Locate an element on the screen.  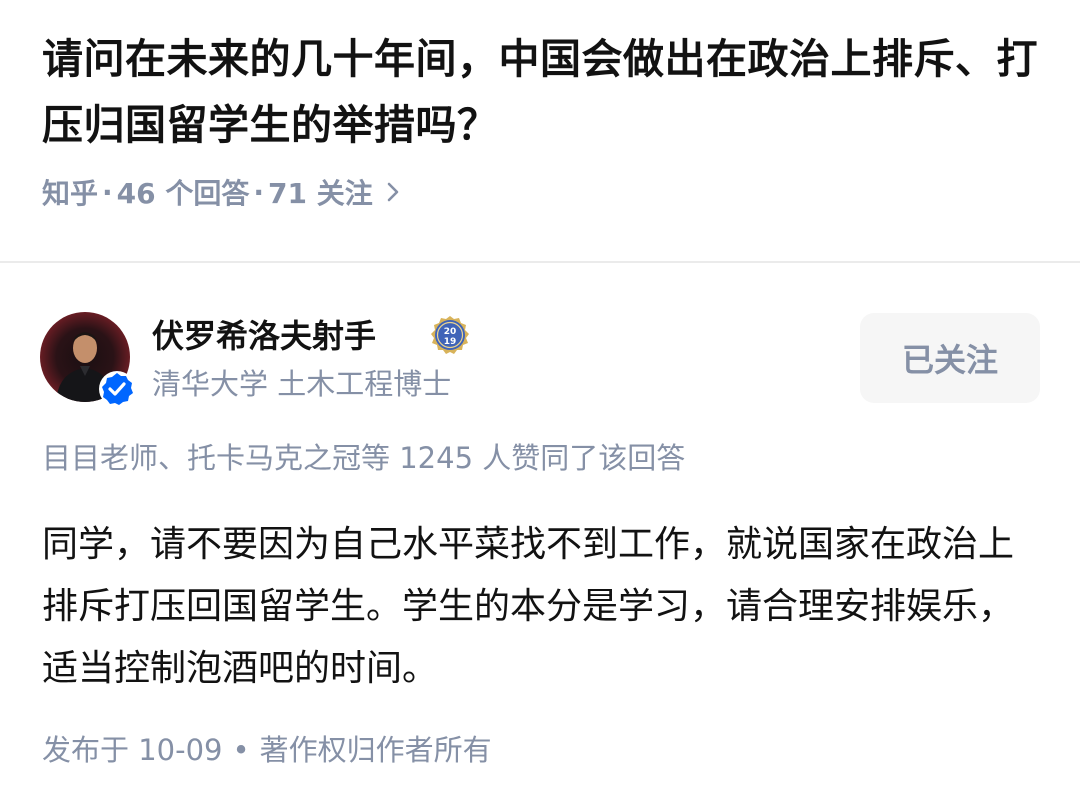
author-card: 伏罗希洛夫射手 20 19 清华大学 土木工程博士 已关注 is located at coordinates (540, 360).